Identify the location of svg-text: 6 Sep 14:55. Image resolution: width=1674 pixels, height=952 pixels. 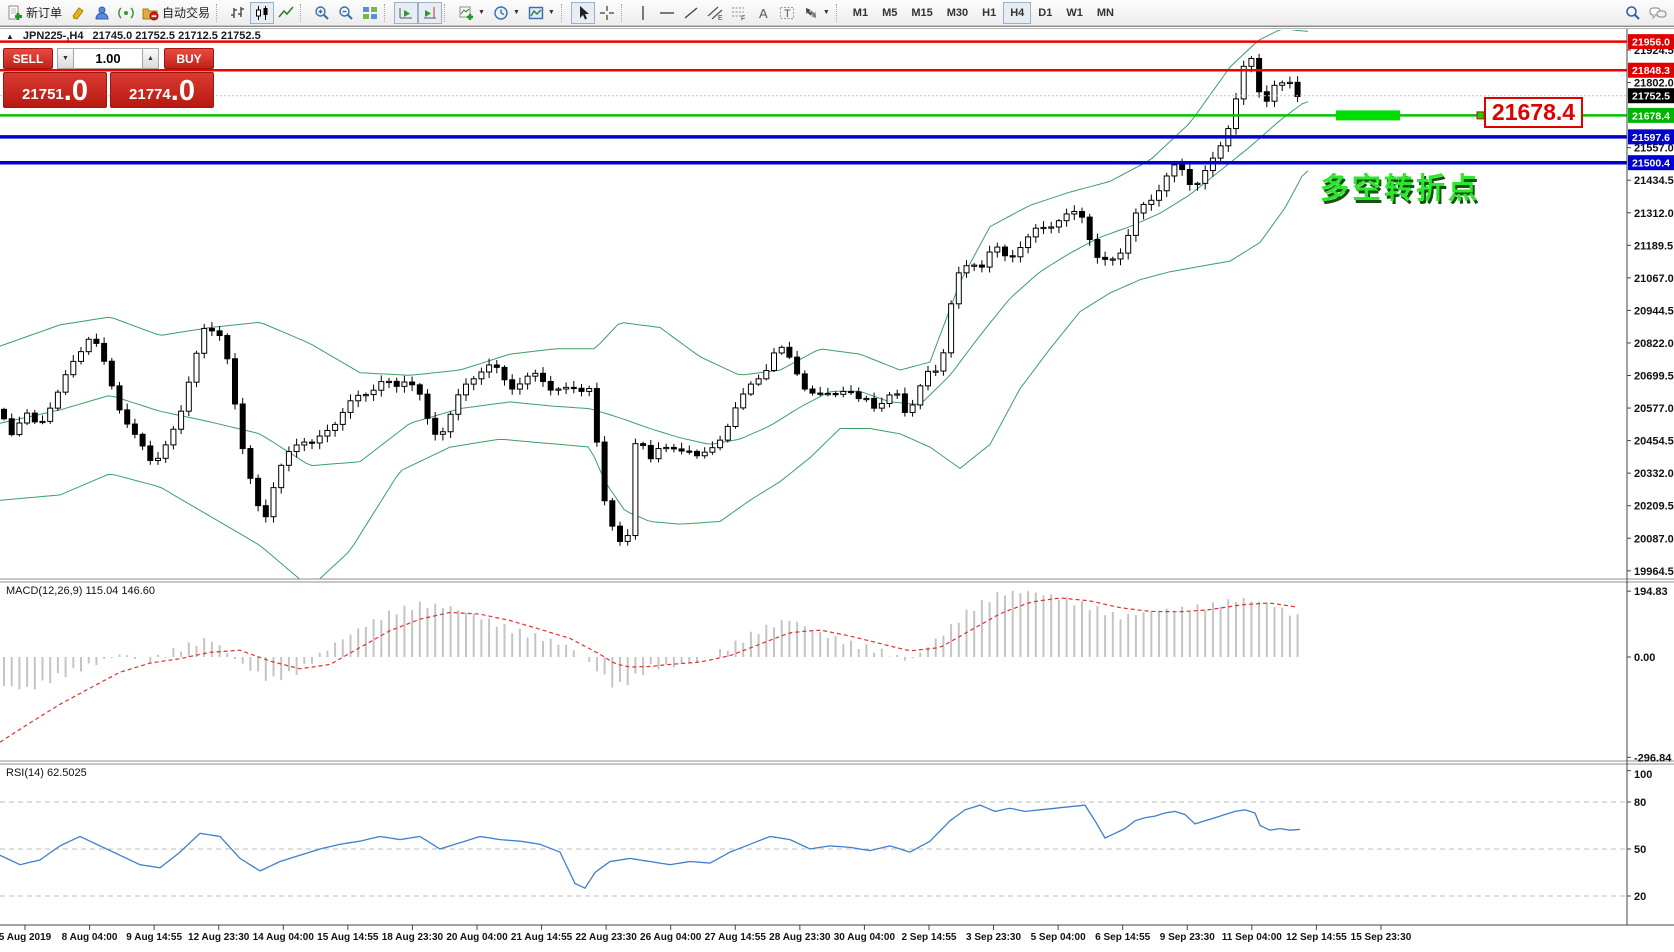
(1122, 937).